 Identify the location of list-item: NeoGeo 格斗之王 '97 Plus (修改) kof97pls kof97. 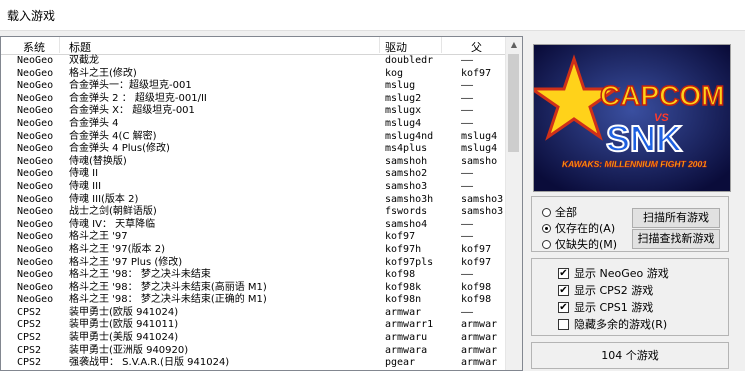
(253, 263).